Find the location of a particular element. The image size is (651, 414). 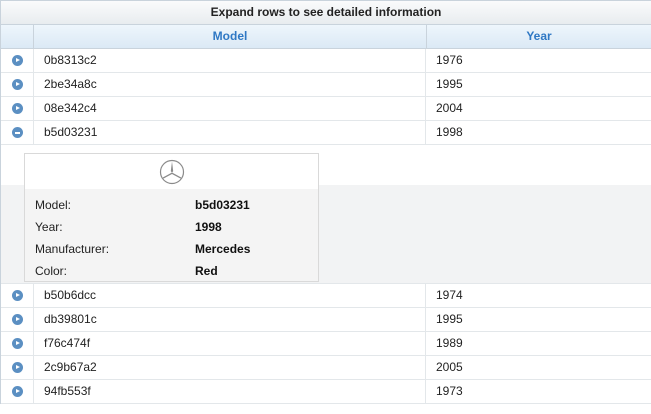

year-cell: 1989 is located at coordinates (449, 343).